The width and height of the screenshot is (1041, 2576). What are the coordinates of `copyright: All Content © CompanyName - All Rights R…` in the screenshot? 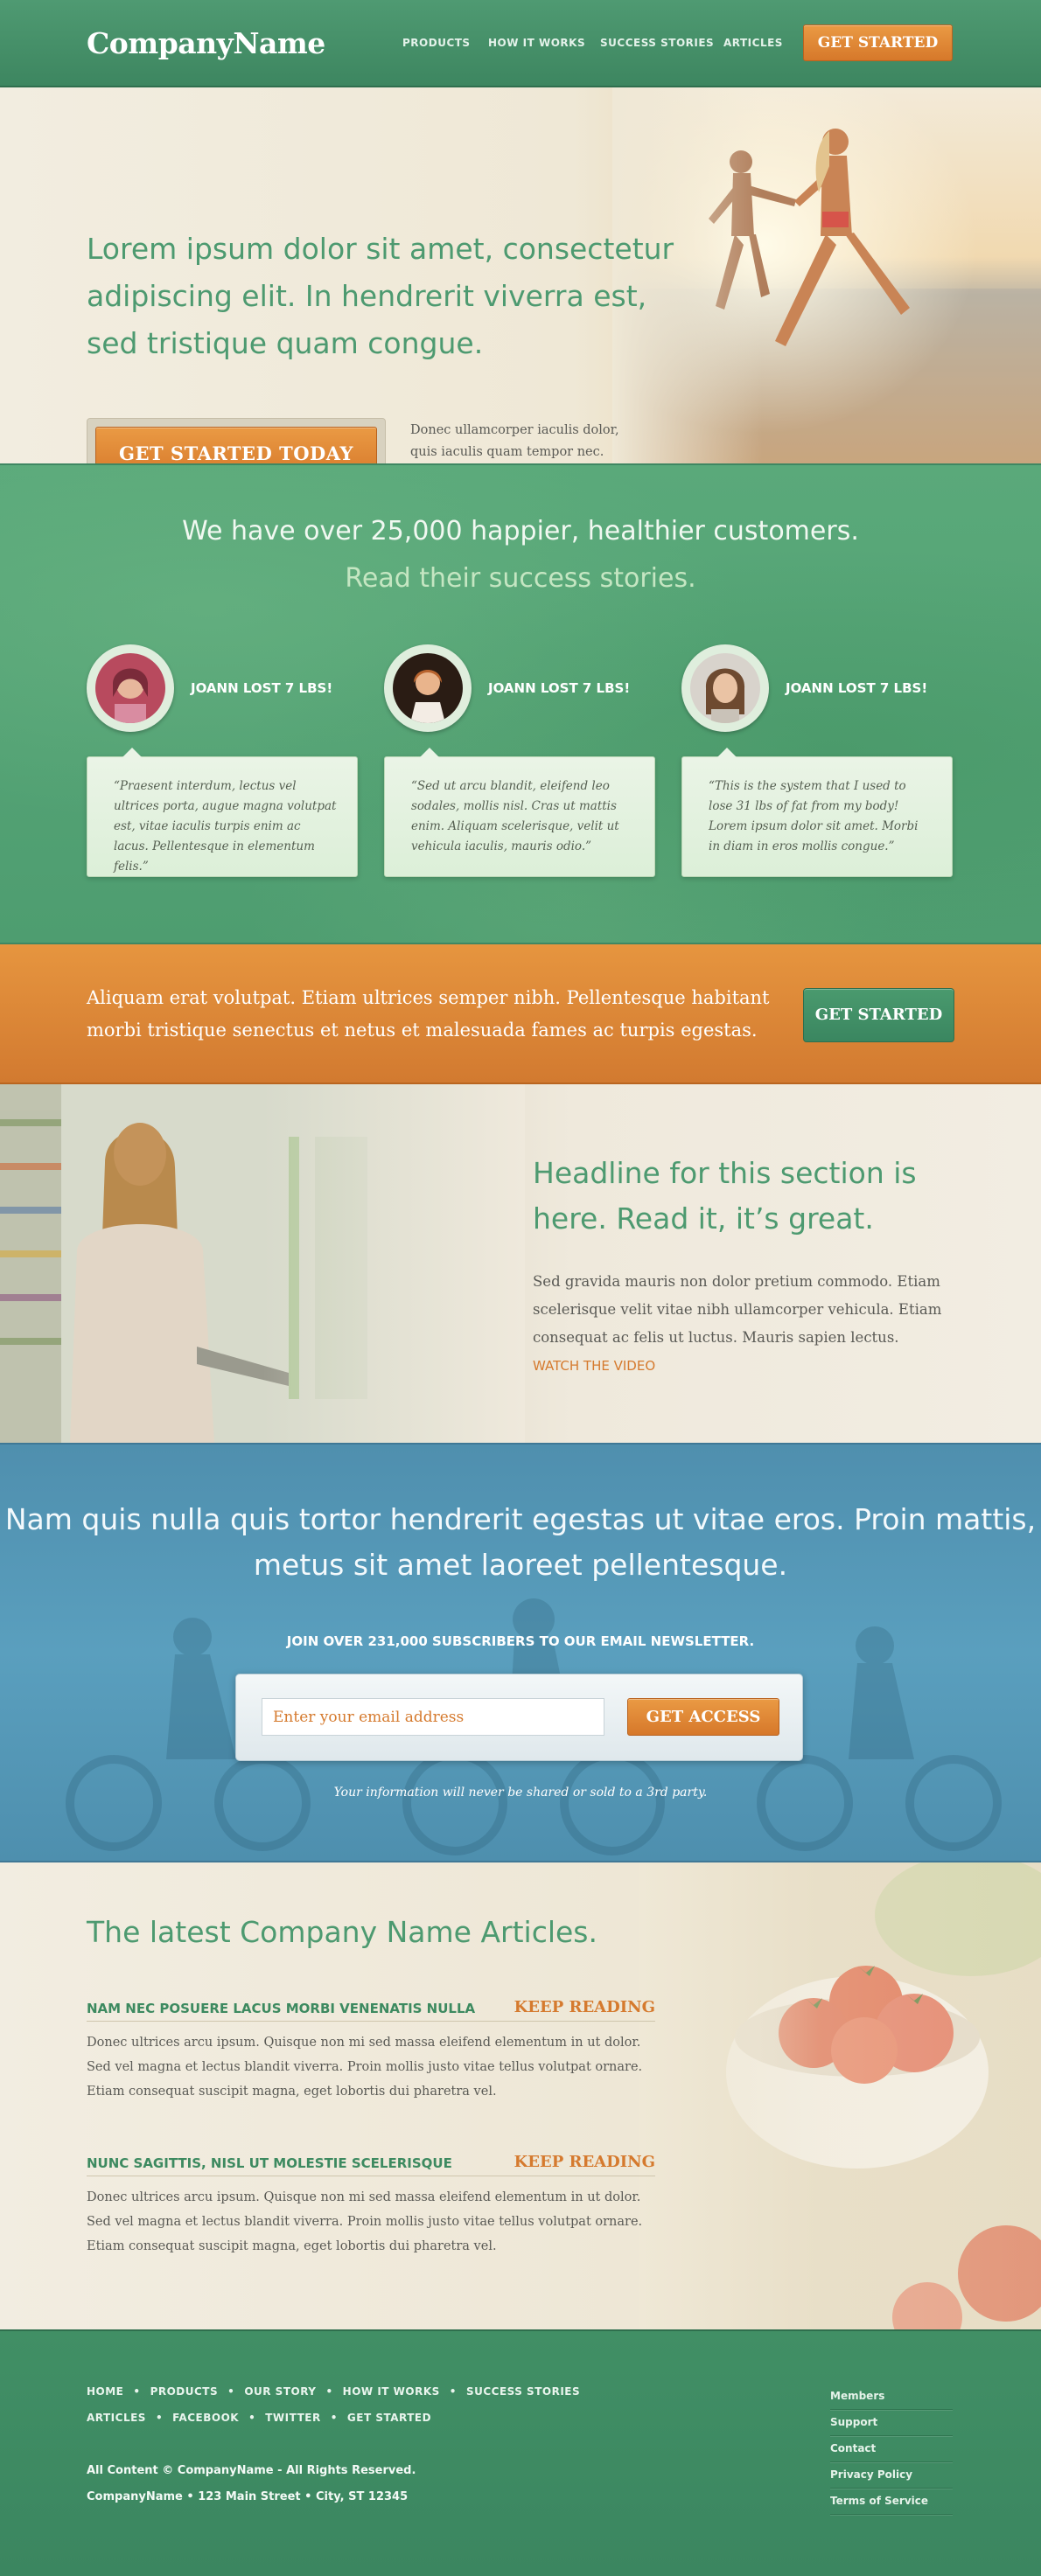 It's located at (251, 2470).